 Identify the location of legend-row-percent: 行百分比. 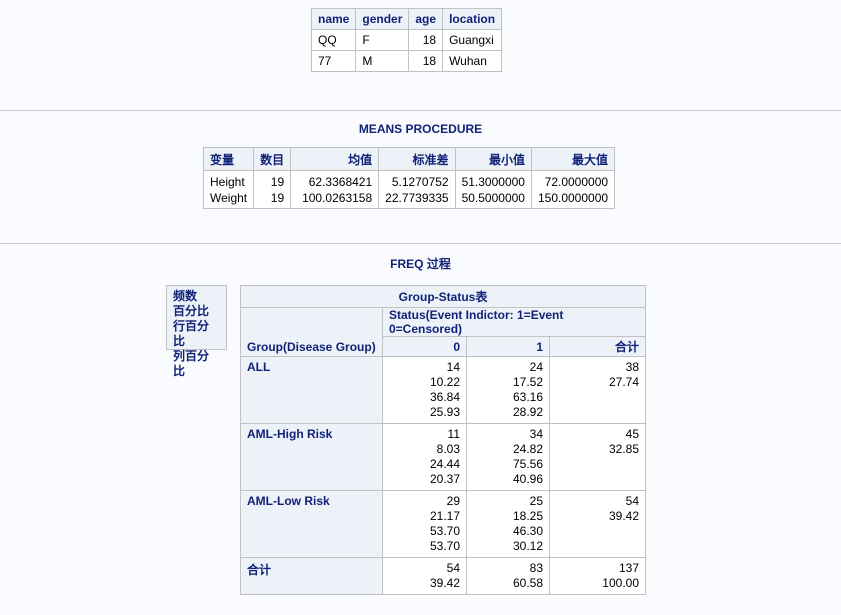
(191, 333).